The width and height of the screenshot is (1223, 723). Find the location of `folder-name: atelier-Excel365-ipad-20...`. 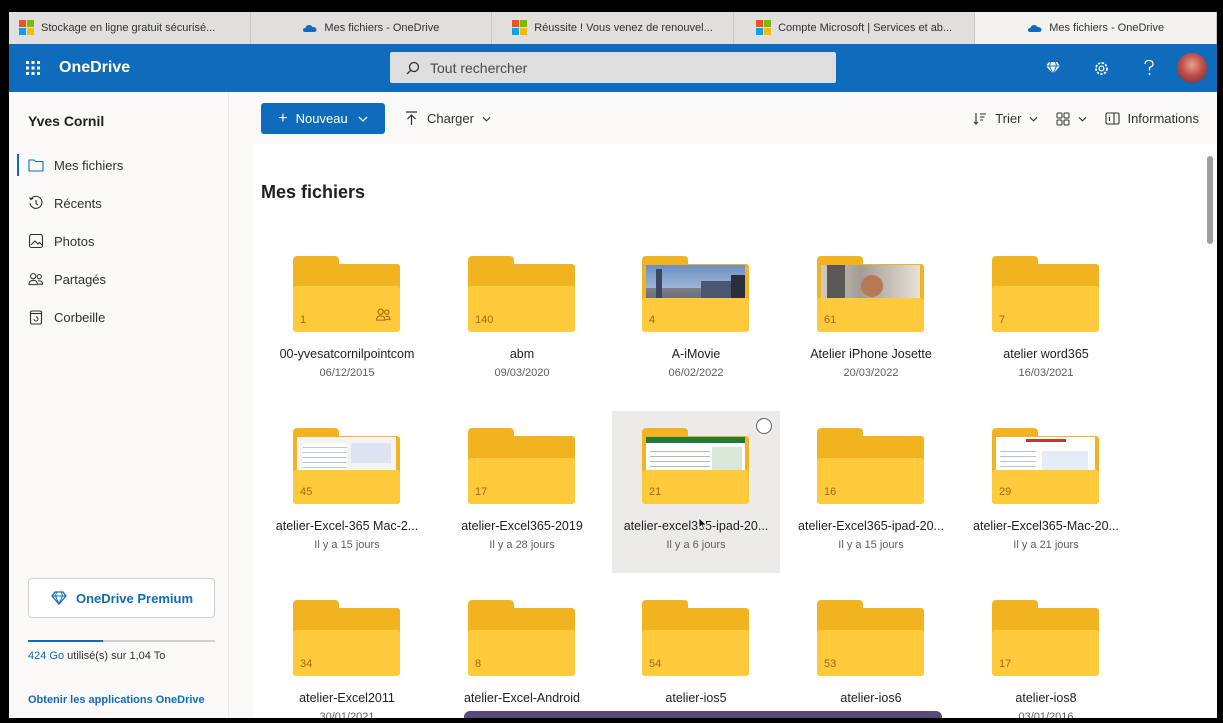

folder-name: atelier-Excel365-ipad-20... is located at coordinates (871, 526).